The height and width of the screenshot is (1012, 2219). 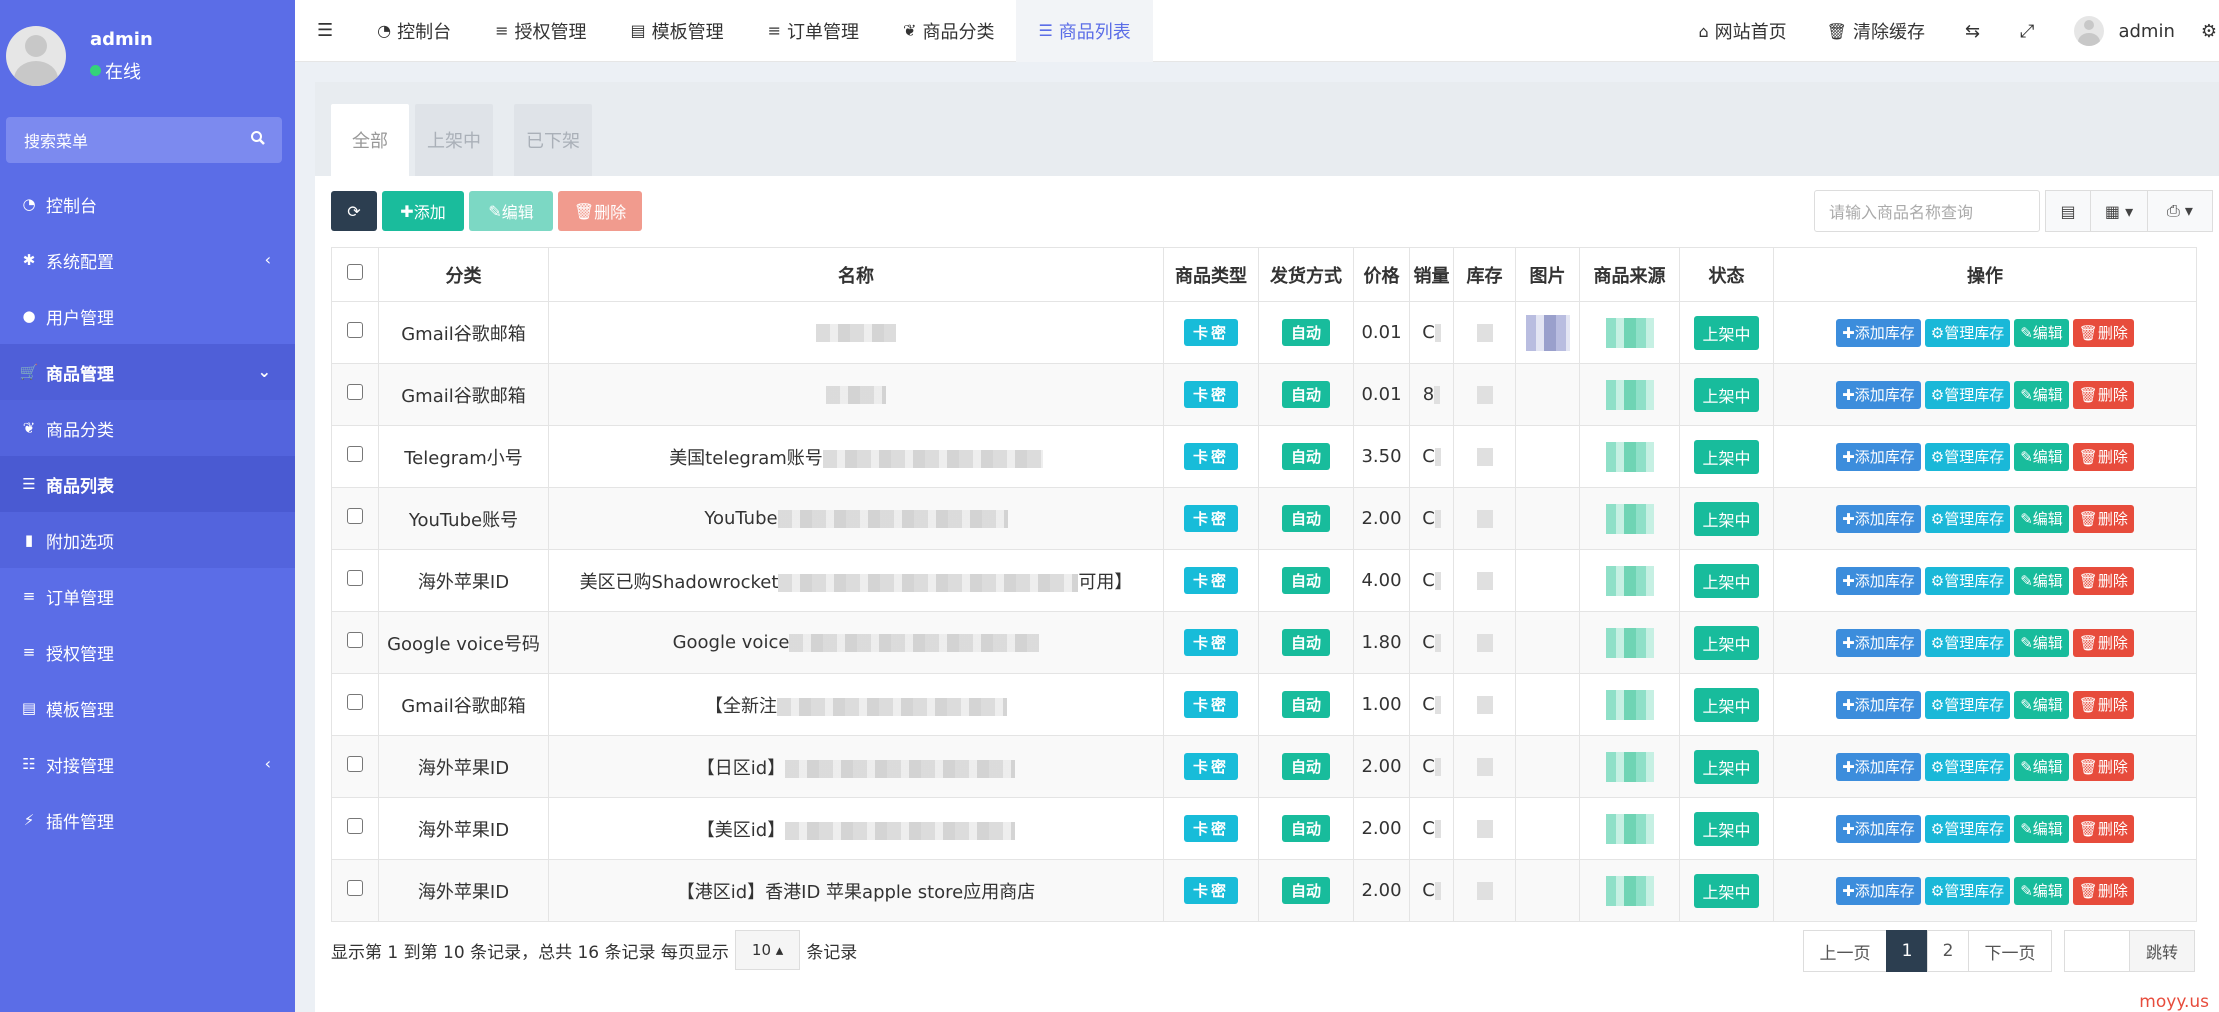 What do you see at coordinates (1948, 951) in the screenshot?
I see `page-2-button: 2` at bounding box center [1948, 951].